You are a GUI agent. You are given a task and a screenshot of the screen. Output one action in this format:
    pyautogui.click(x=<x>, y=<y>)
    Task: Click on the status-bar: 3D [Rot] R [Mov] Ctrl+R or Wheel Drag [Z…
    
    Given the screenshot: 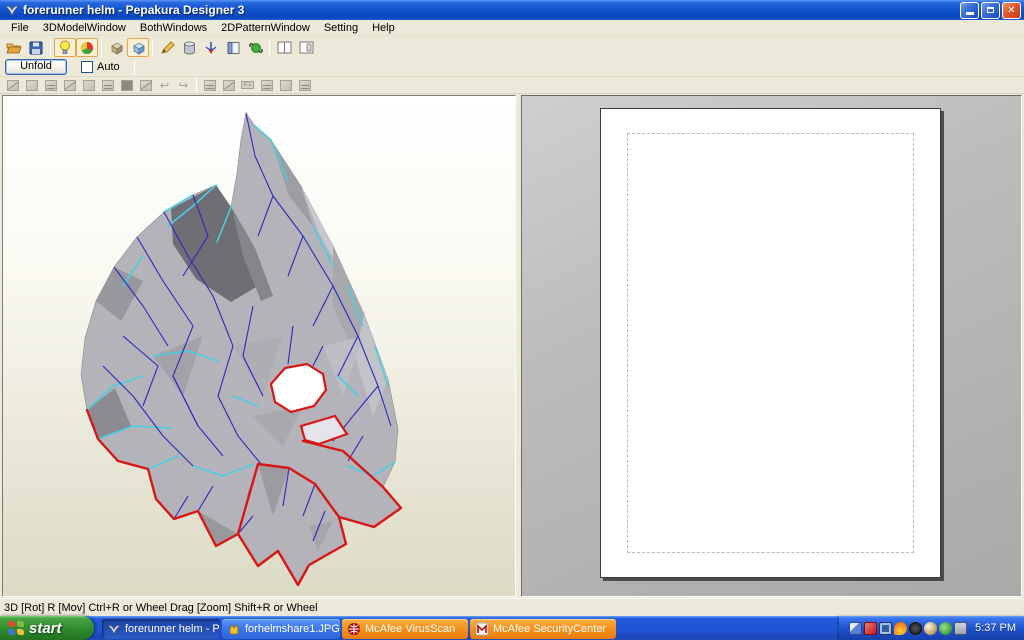 What is the action you would take?
    pyautogui.click(x=512, y=607)
    